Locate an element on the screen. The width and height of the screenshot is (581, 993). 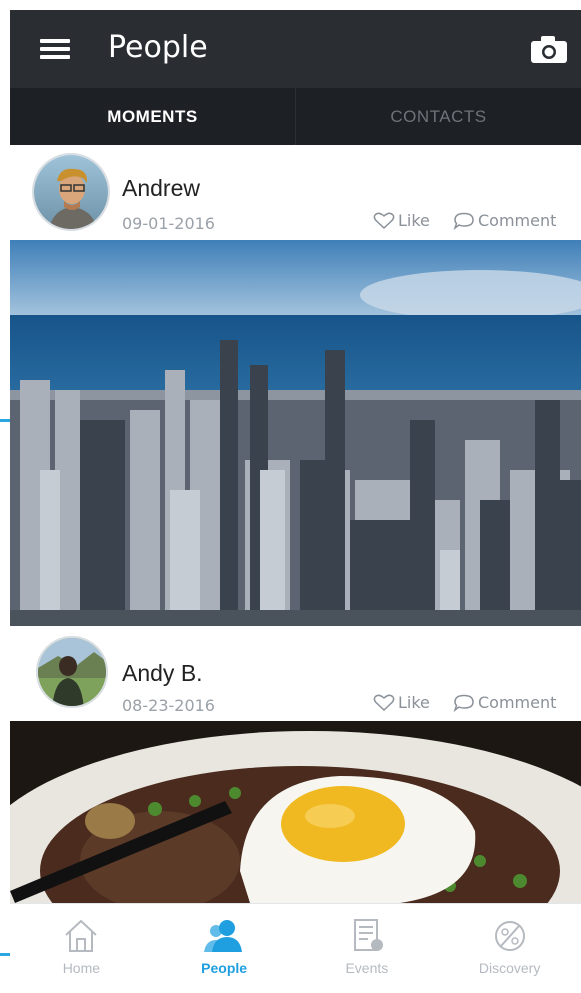
tab-moments: MOMENTS is located at coordinates (152, 116).